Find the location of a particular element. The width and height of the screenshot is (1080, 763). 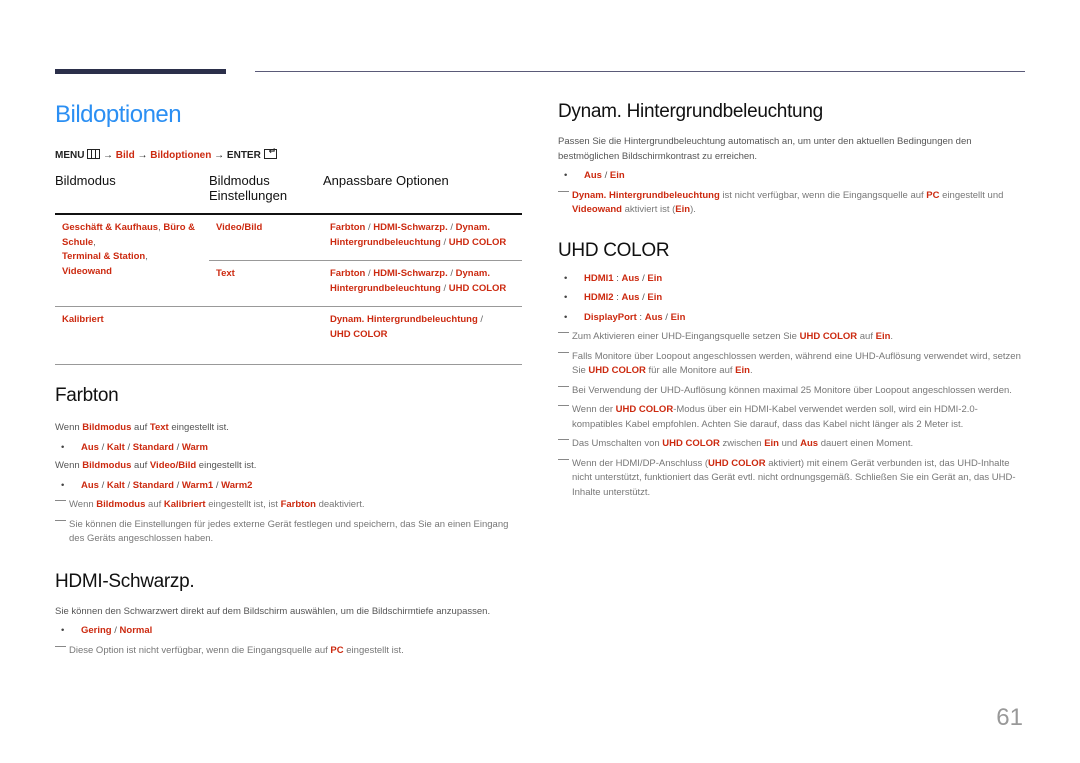

port: HDMI2 is located at coordinates (599, 297).